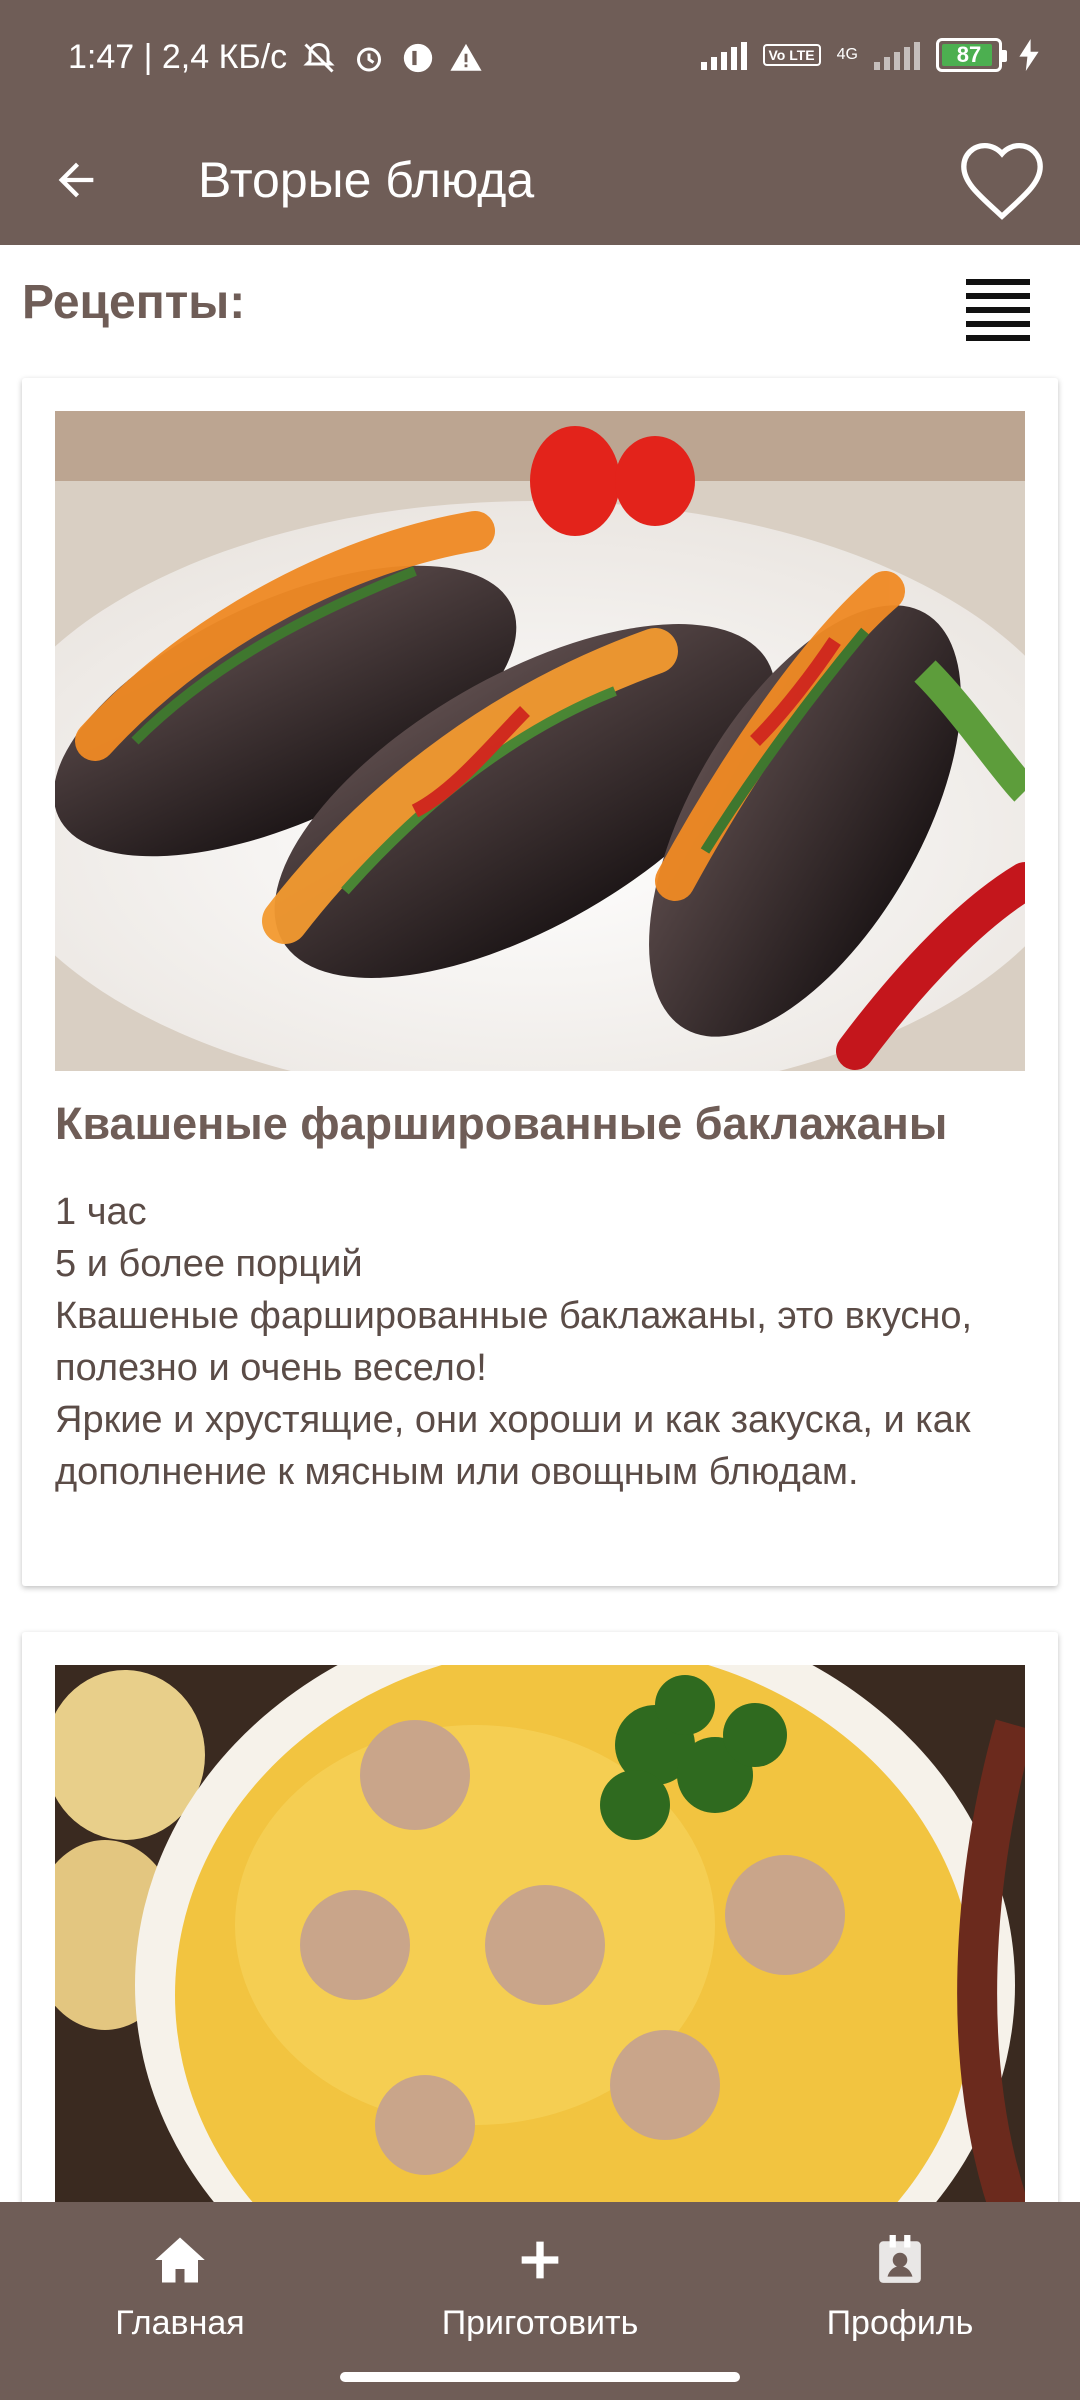  Describe the element at coordinates (501, 1123) in the screenshot. I see `recipe-title: Квашеные фаршированные баклажаны` at that location.